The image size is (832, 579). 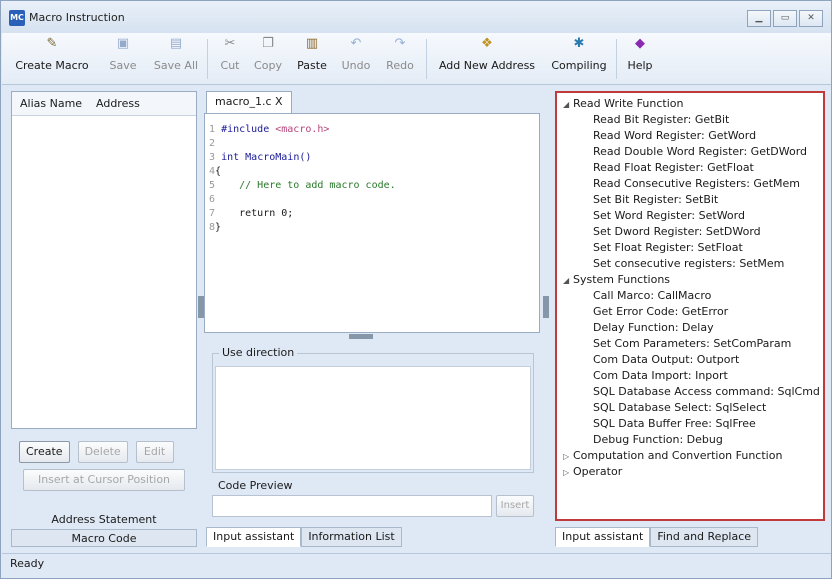 What do you see at coordinates (623, 103) in the screenshot?
I see `tree-group-read-write: ◢ Read Write Function` at bounding box center [623, 103].